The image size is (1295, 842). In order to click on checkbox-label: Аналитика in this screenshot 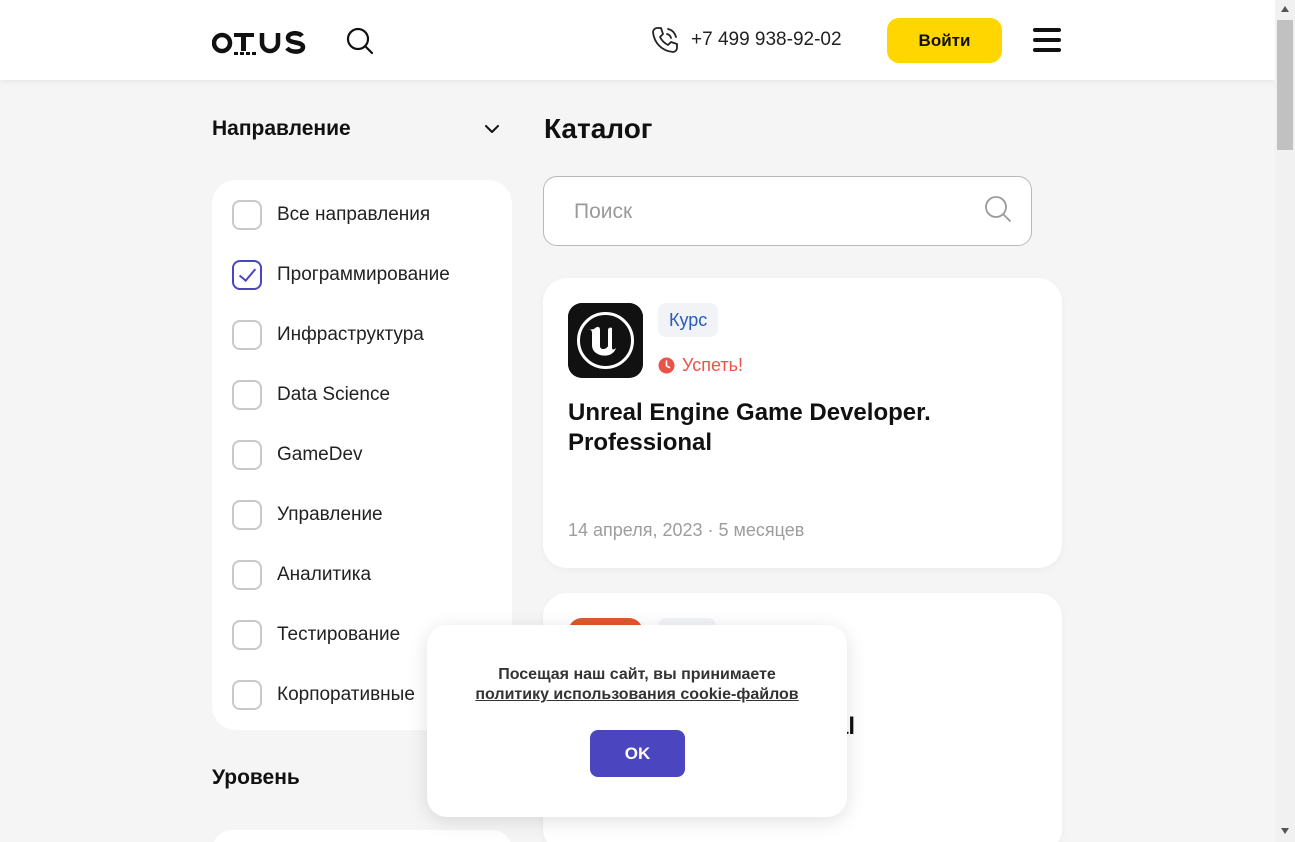, I will do `click(324, 574)`.